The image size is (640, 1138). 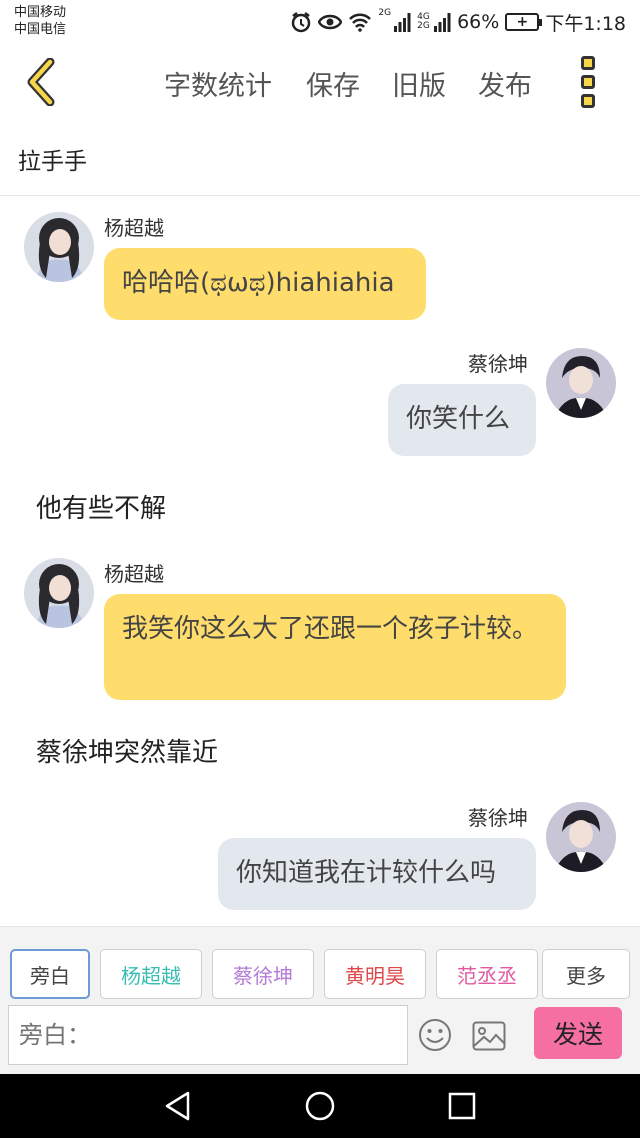 What do you see at coordinates (435, 1035) in the screenshot?
I see `emoji-icon` at bounding box center [435, 1035].